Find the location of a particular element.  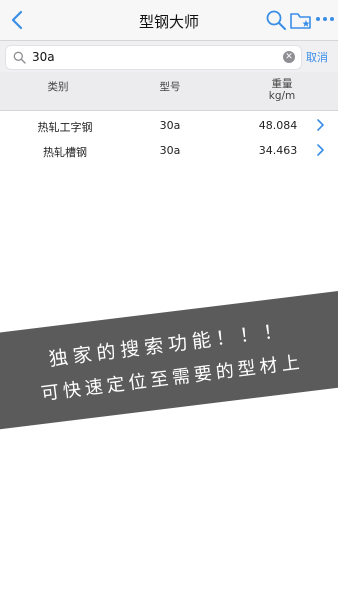

clear-icon: ✕ is located at coordinates (289, 57).